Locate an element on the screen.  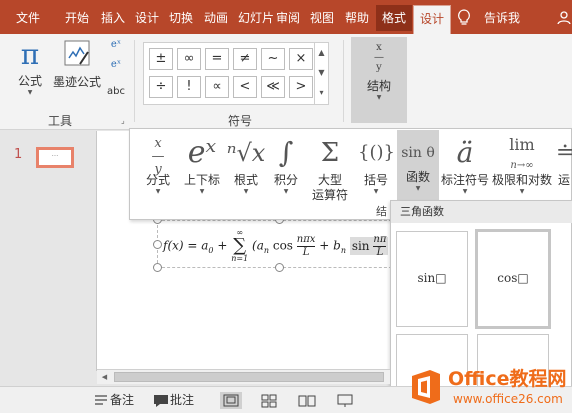
conversion-buttons: eˣ eˣ abc is located at coordinates (116, 70).